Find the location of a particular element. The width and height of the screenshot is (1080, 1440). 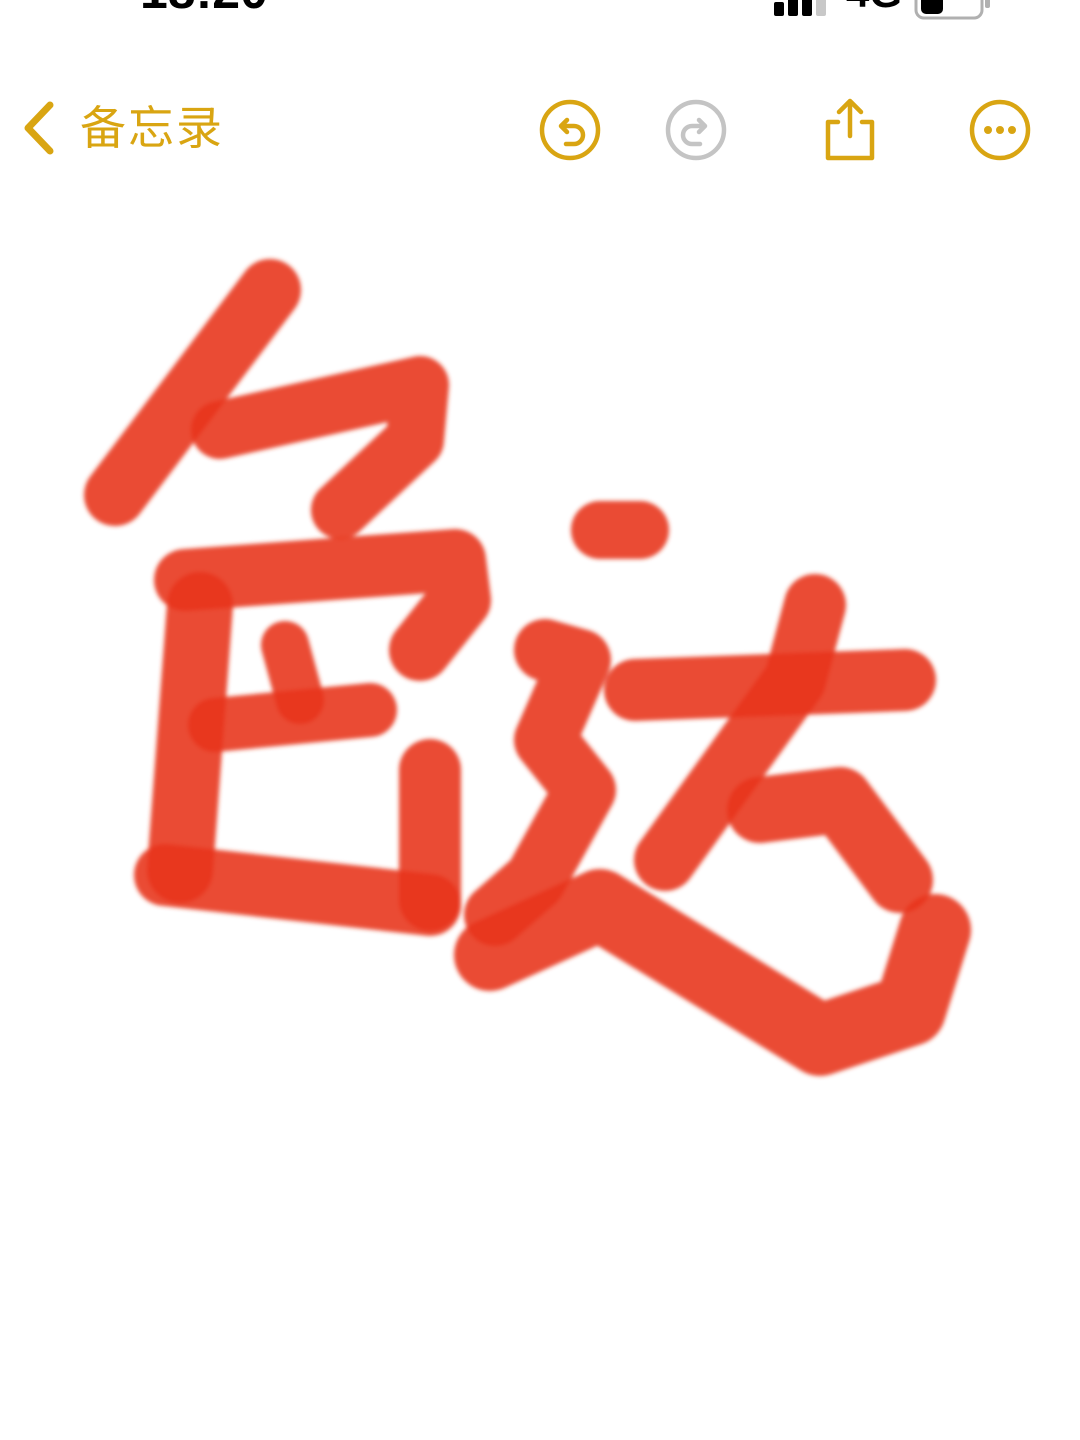

nav-bar: 备忘录 is located at coordinates (540, 130).